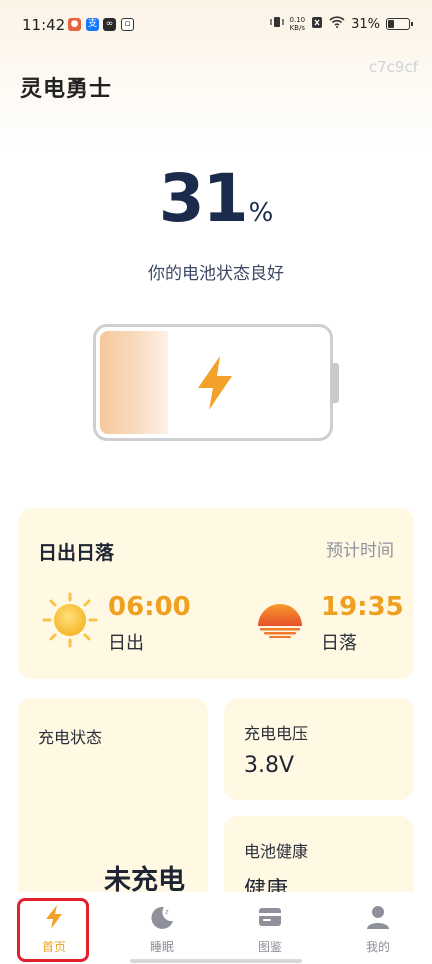  Describe the element at coordinates (337, 24) in the screenshot. I see `wifi-icon` at that location.